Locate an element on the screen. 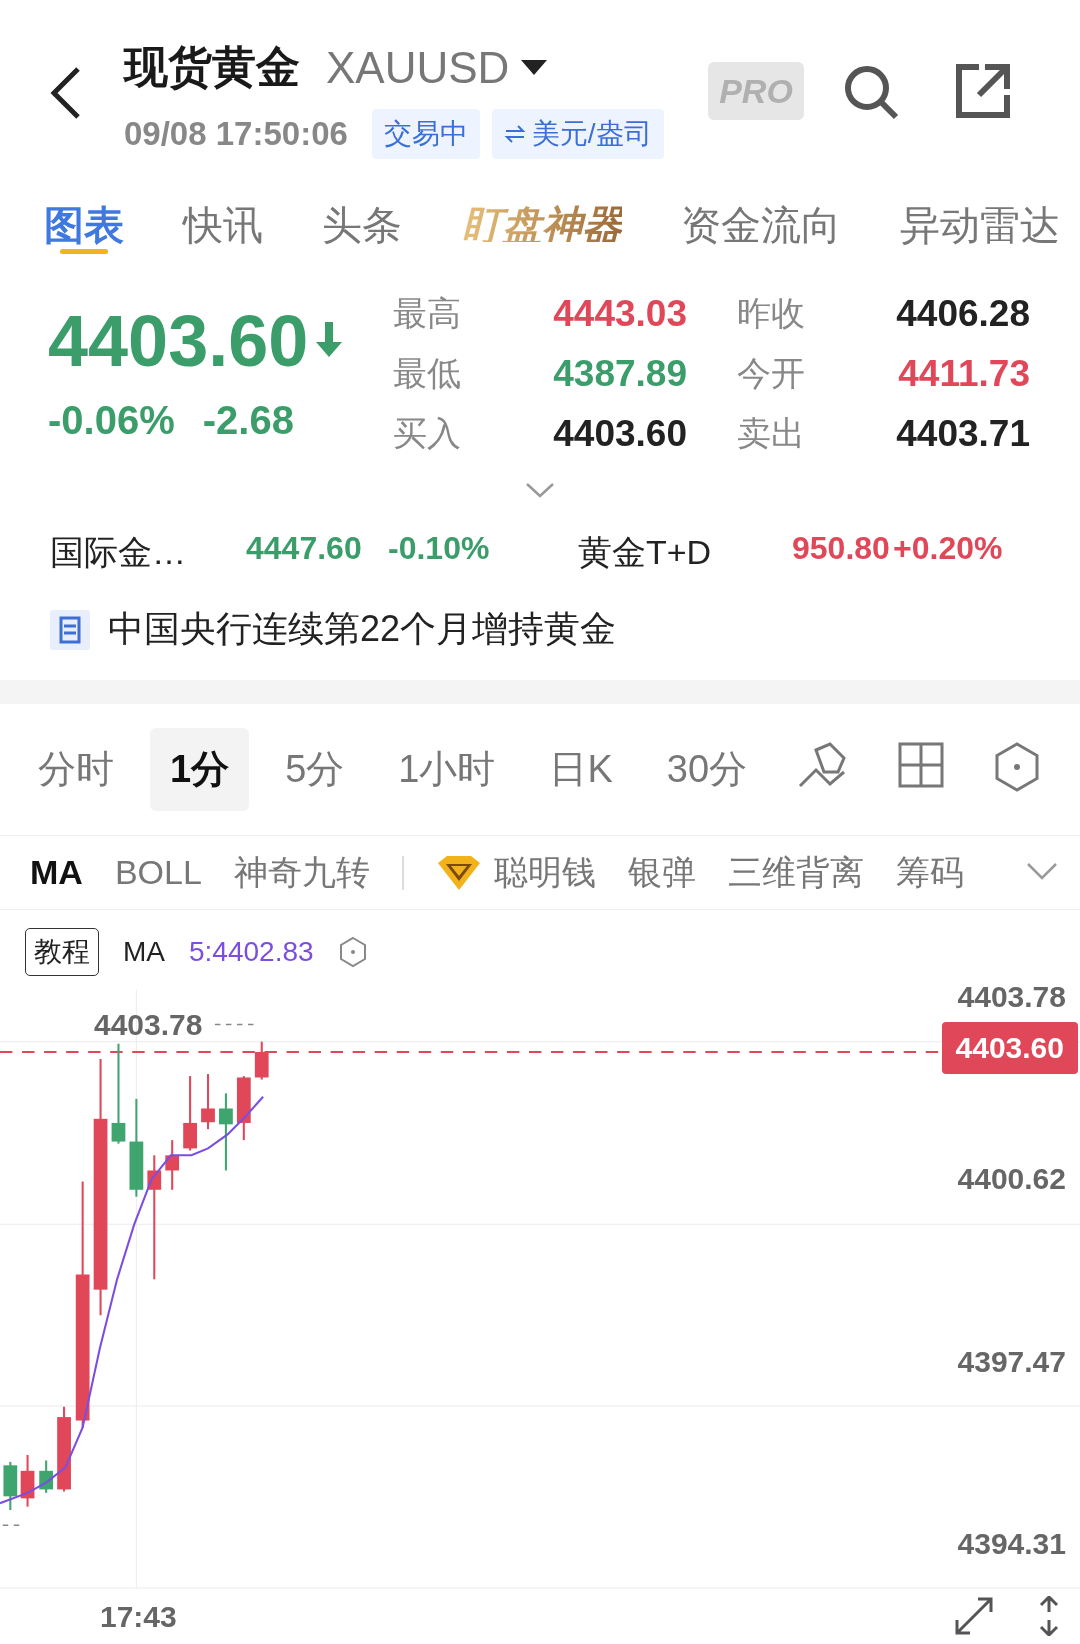  instrument-title: 现货黄金 is located at coordinates (212, 67).